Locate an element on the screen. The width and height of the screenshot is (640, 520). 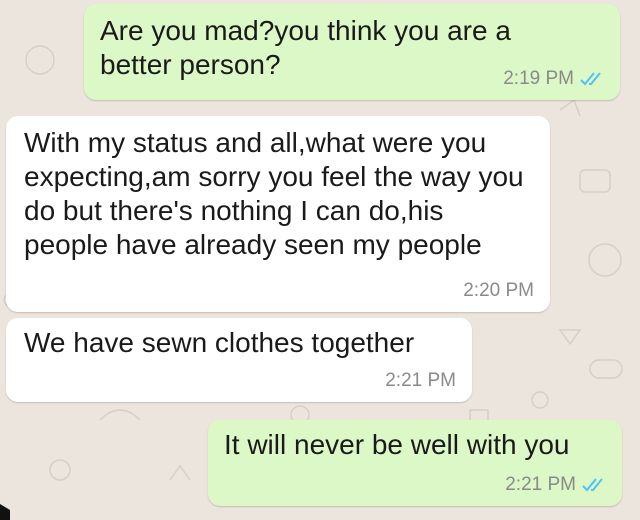
message-text: We have sewn clothes together is located at coordinates (219, 342).